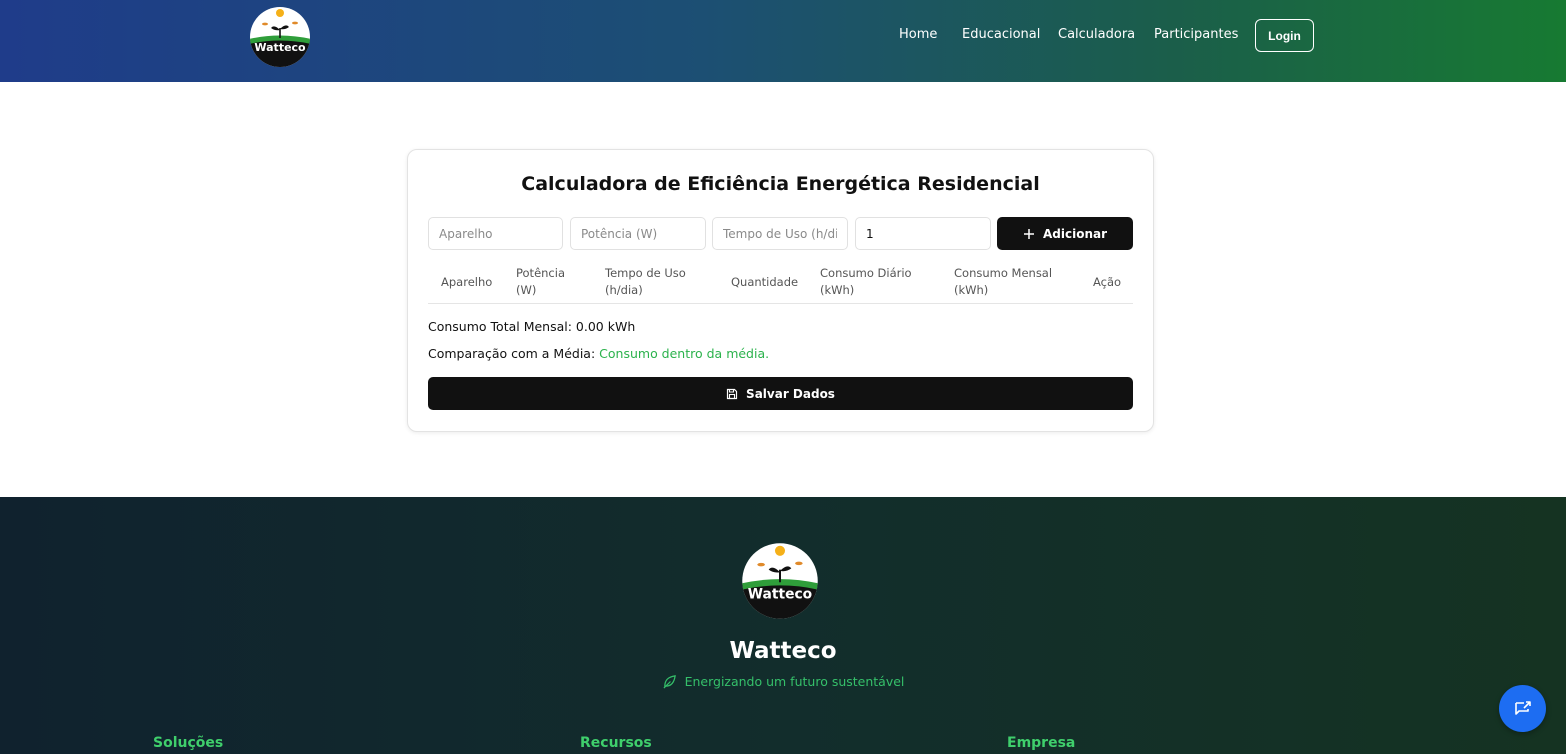 The height and width of the screenshot is (754, 1566). I want to click on nav-calculadora: Calculadora, so click(1096, 34).